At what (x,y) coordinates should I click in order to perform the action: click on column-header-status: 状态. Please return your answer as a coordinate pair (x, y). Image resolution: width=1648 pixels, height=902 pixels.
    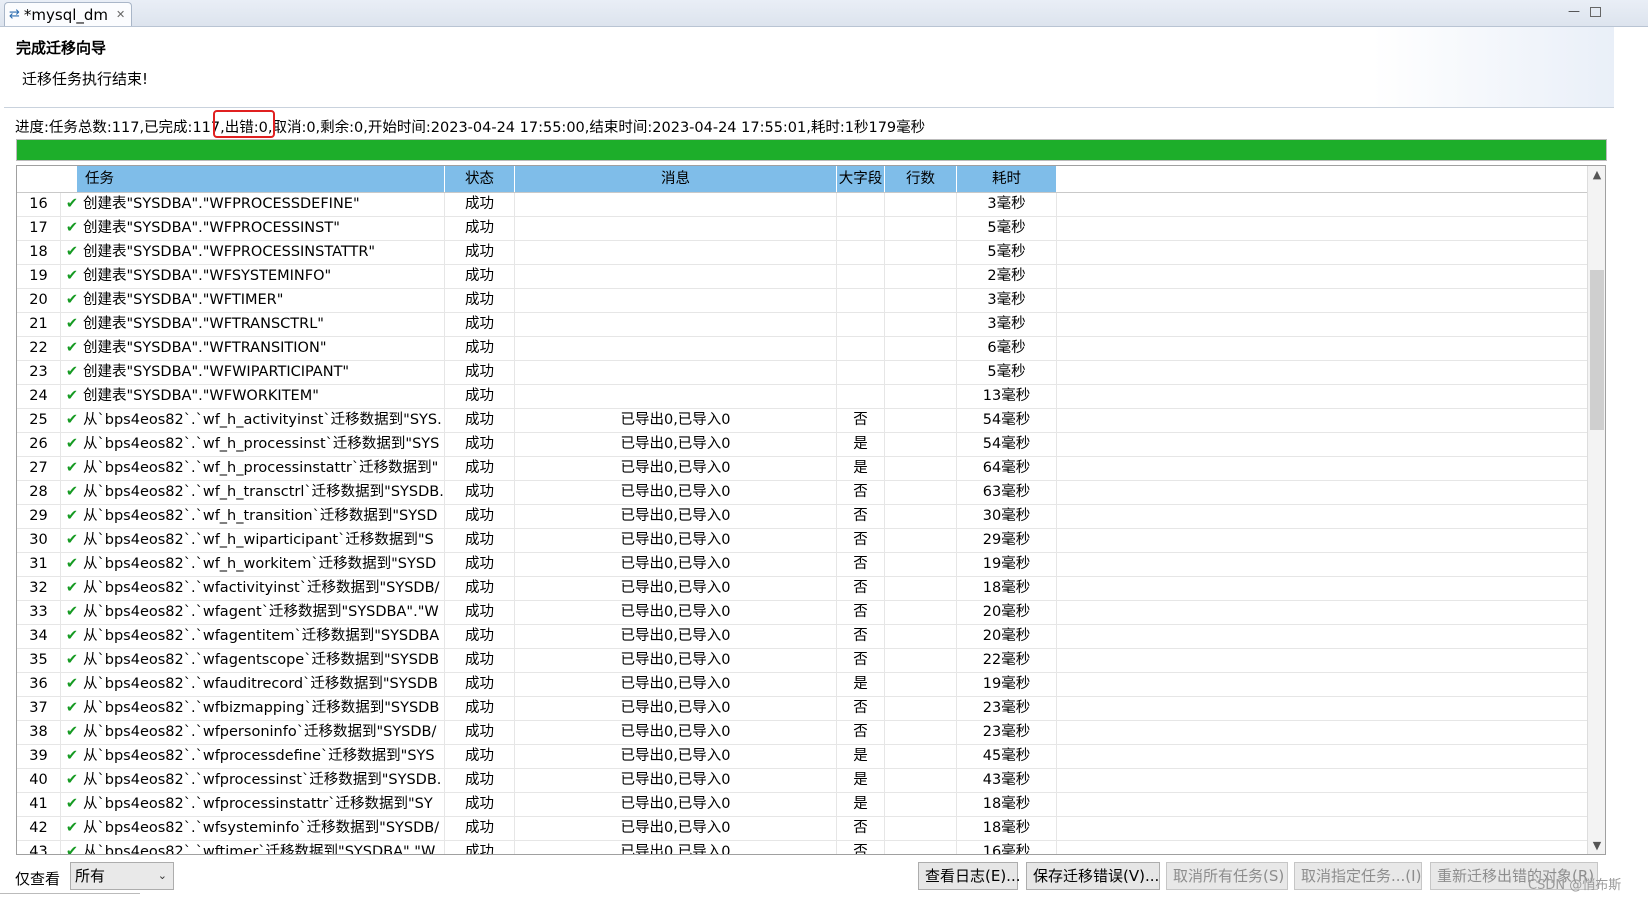
    Looking at the image, I should click on (480, 179).